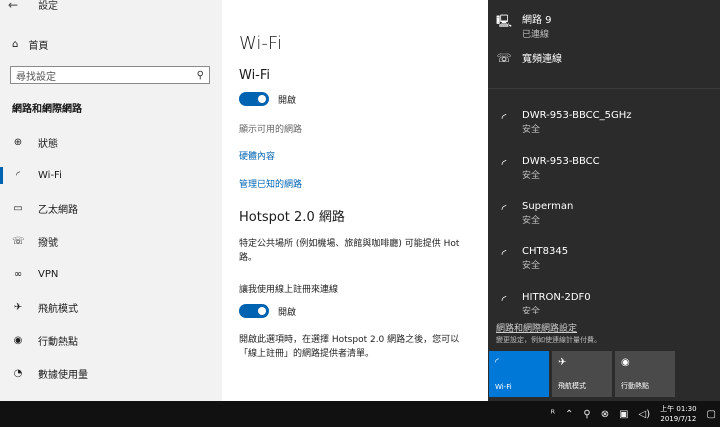  I want to click on people-icon: ᴿ, so click(553, 414).